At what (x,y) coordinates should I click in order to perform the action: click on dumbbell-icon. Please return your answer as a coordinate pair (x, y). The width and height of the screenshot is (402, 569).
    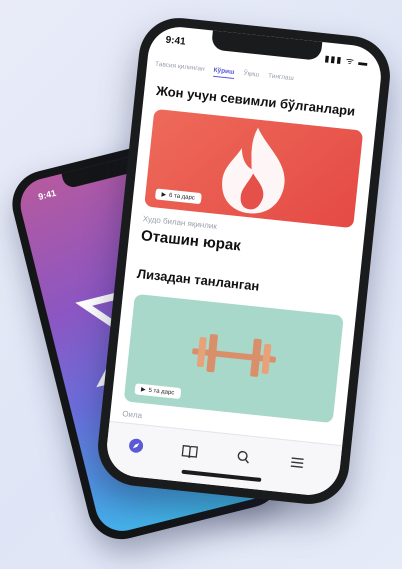
    Looking at the image, I should click on (234, 355).